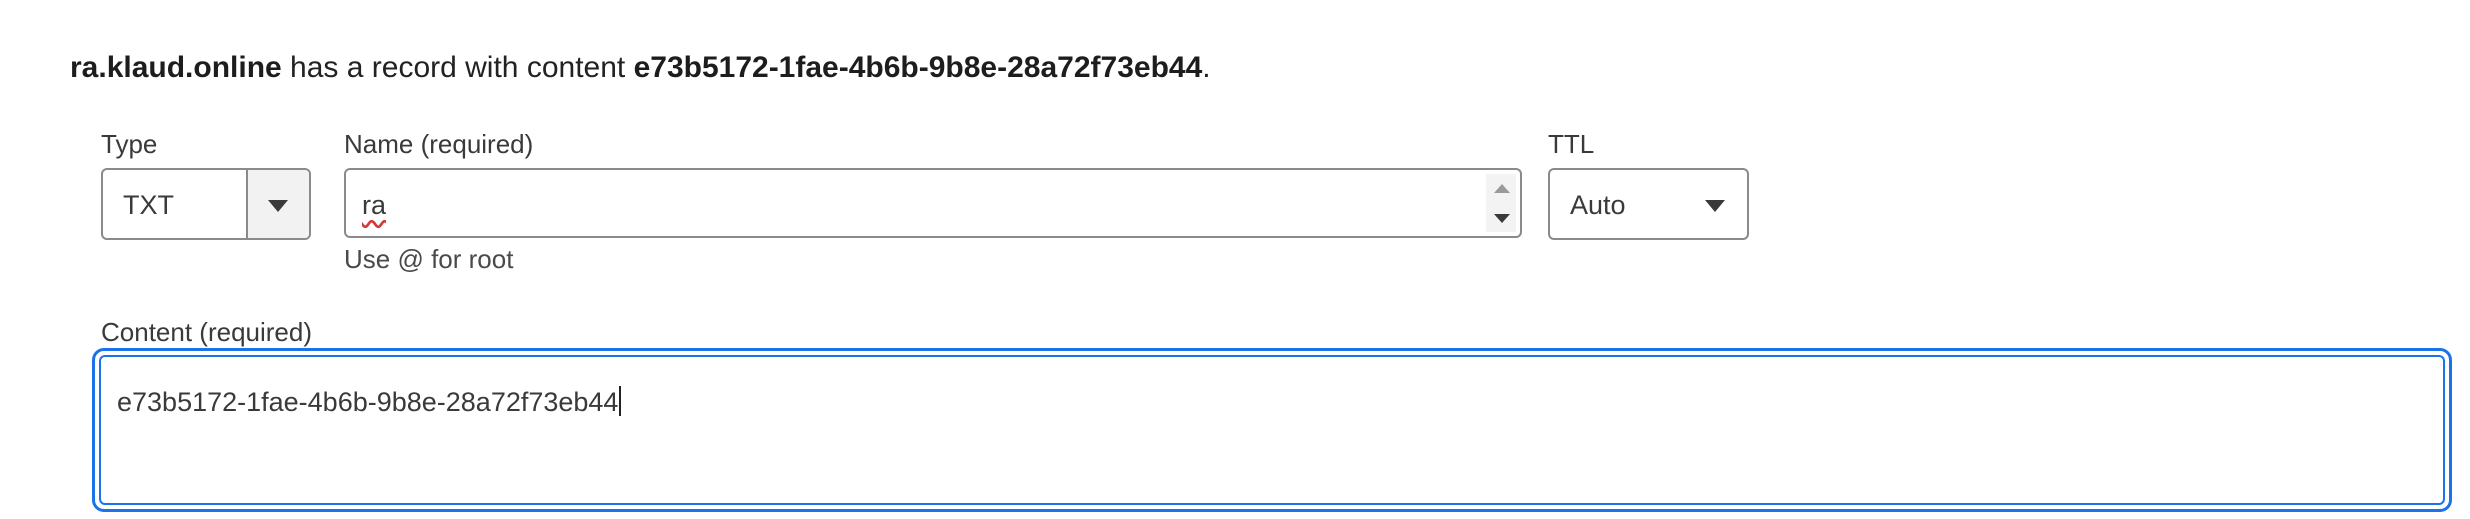  Describe the element at coordinates (457, 67) in the screenshot. I see `summary-text: has a record with content` at that location.